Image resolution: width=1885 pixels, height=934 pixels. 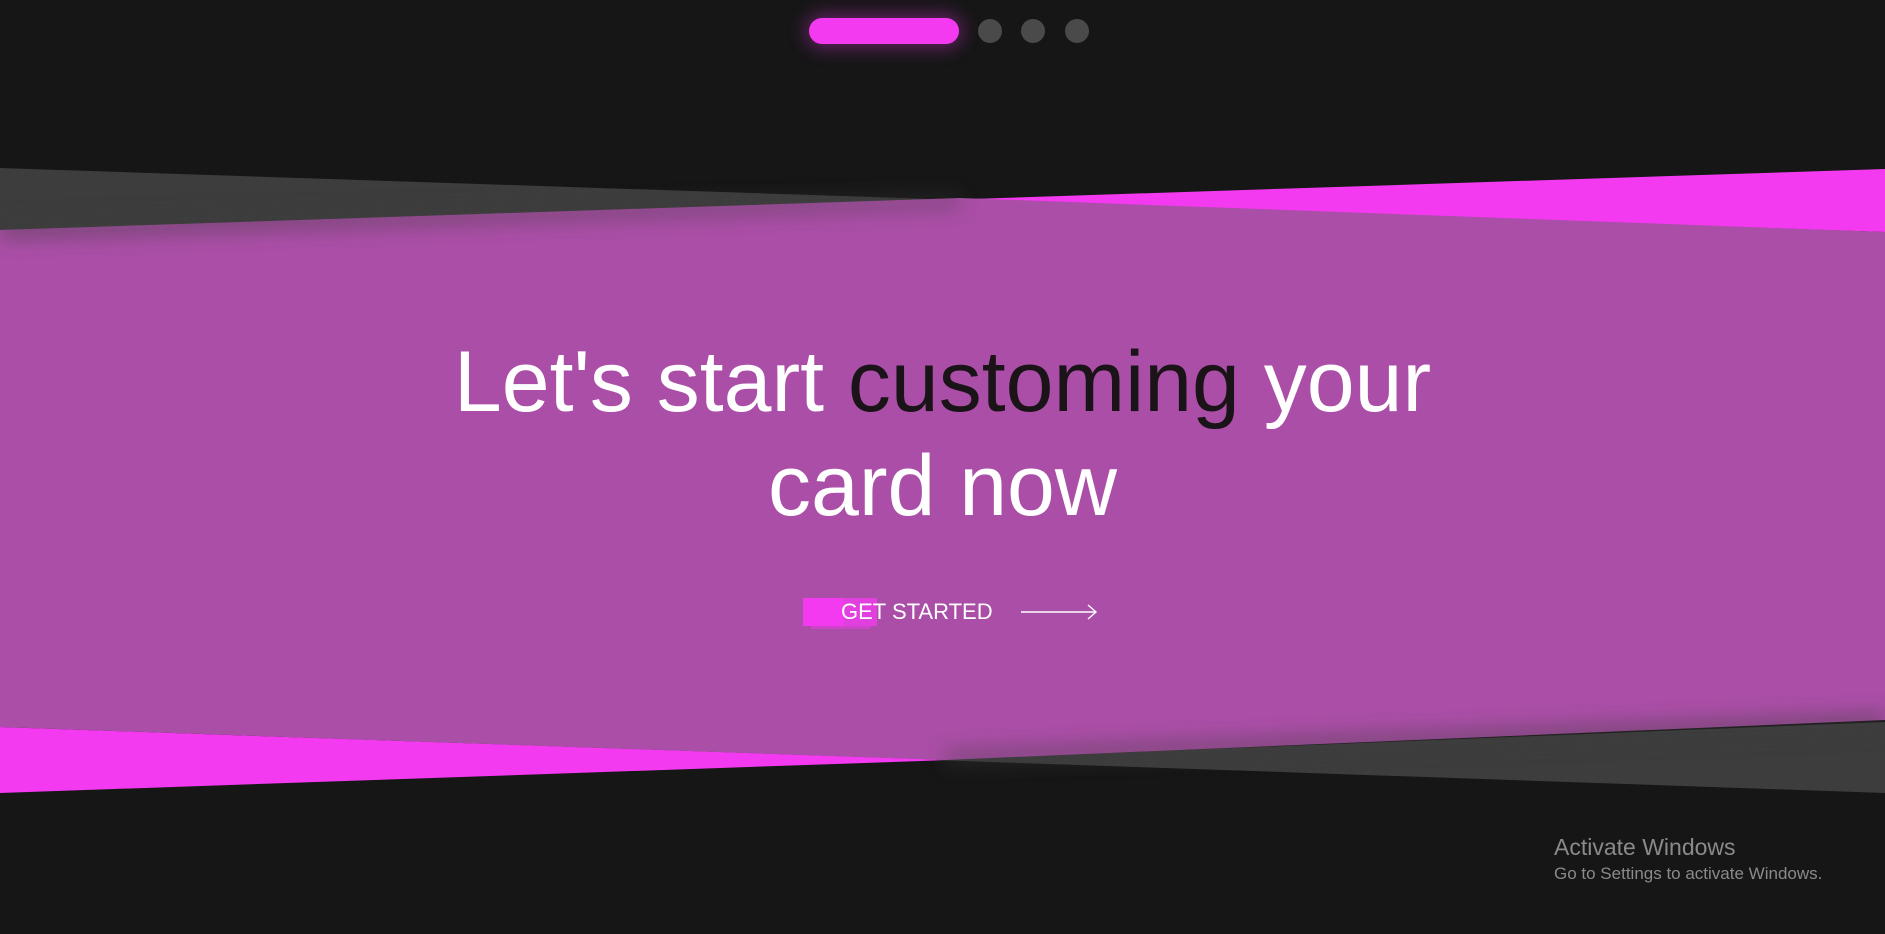 What do you see at coordinates (1059, 612) in the screenshot?
I see `arrow-right-icon` at bounding box center [1059, 612].